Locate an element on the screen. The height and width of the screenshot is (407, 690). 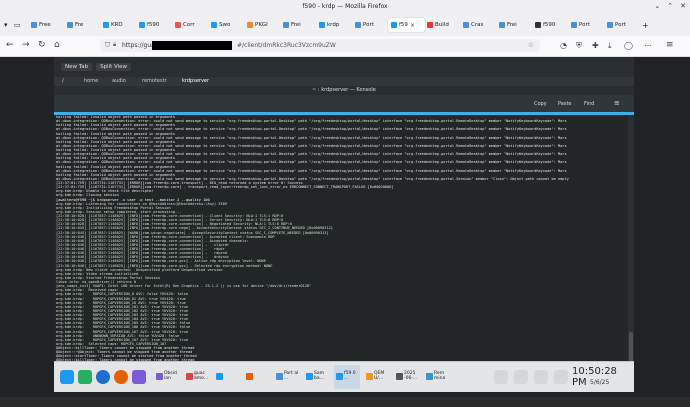
tab-label: f590 is located at coordinates (549, 25).